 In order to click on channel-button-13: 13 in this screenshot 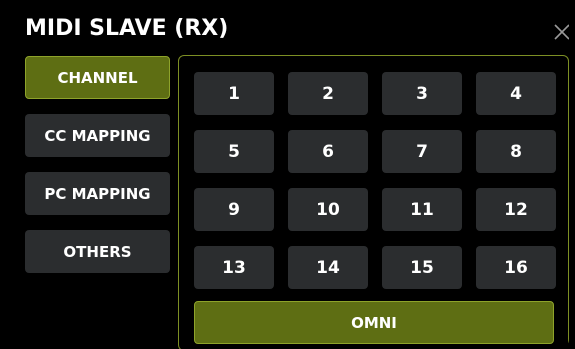, I will do `click(234, 267)`.